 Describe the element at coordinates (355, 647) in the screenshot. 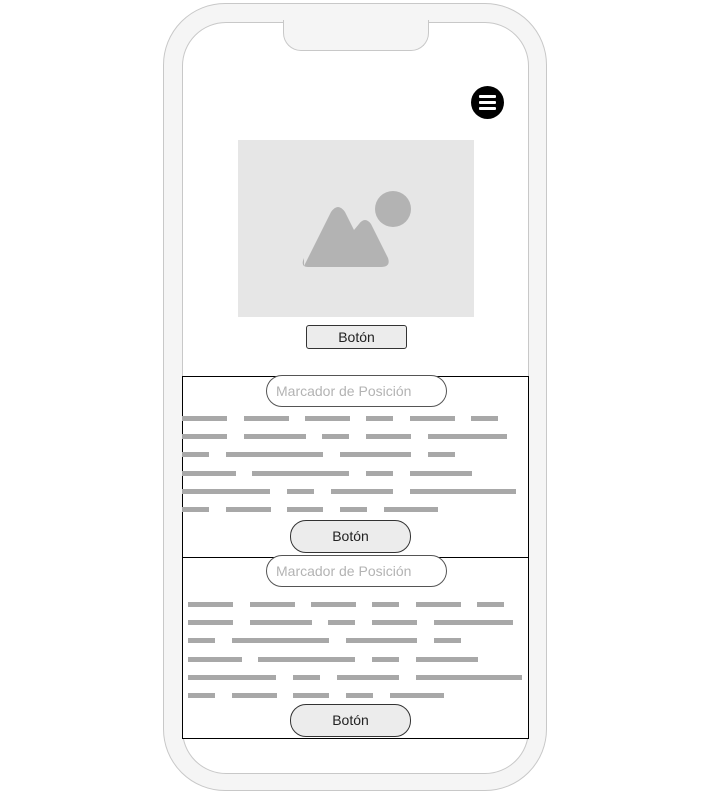

I see `content-section-2: Botón` at that location.